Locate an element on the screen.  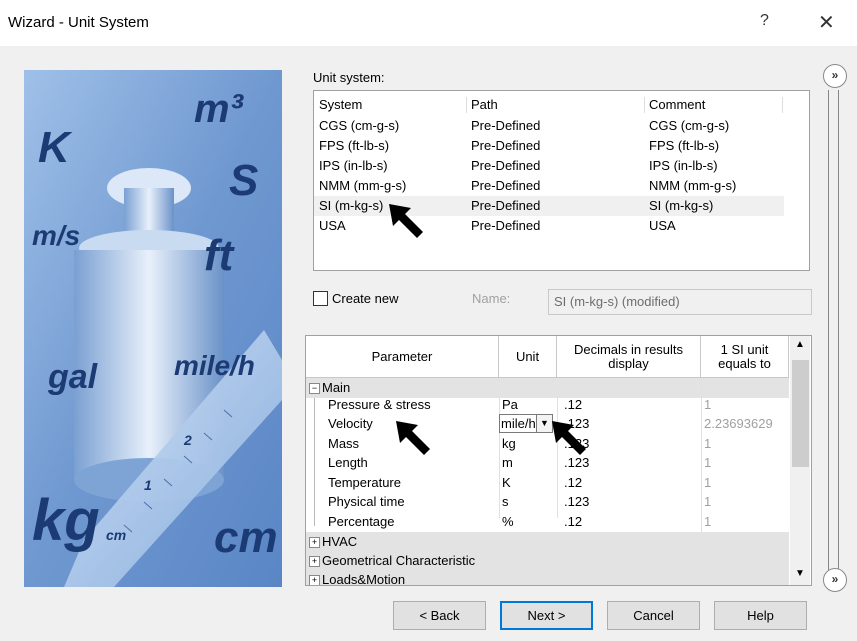
help-button: Help is located at coordinates (760, 615).